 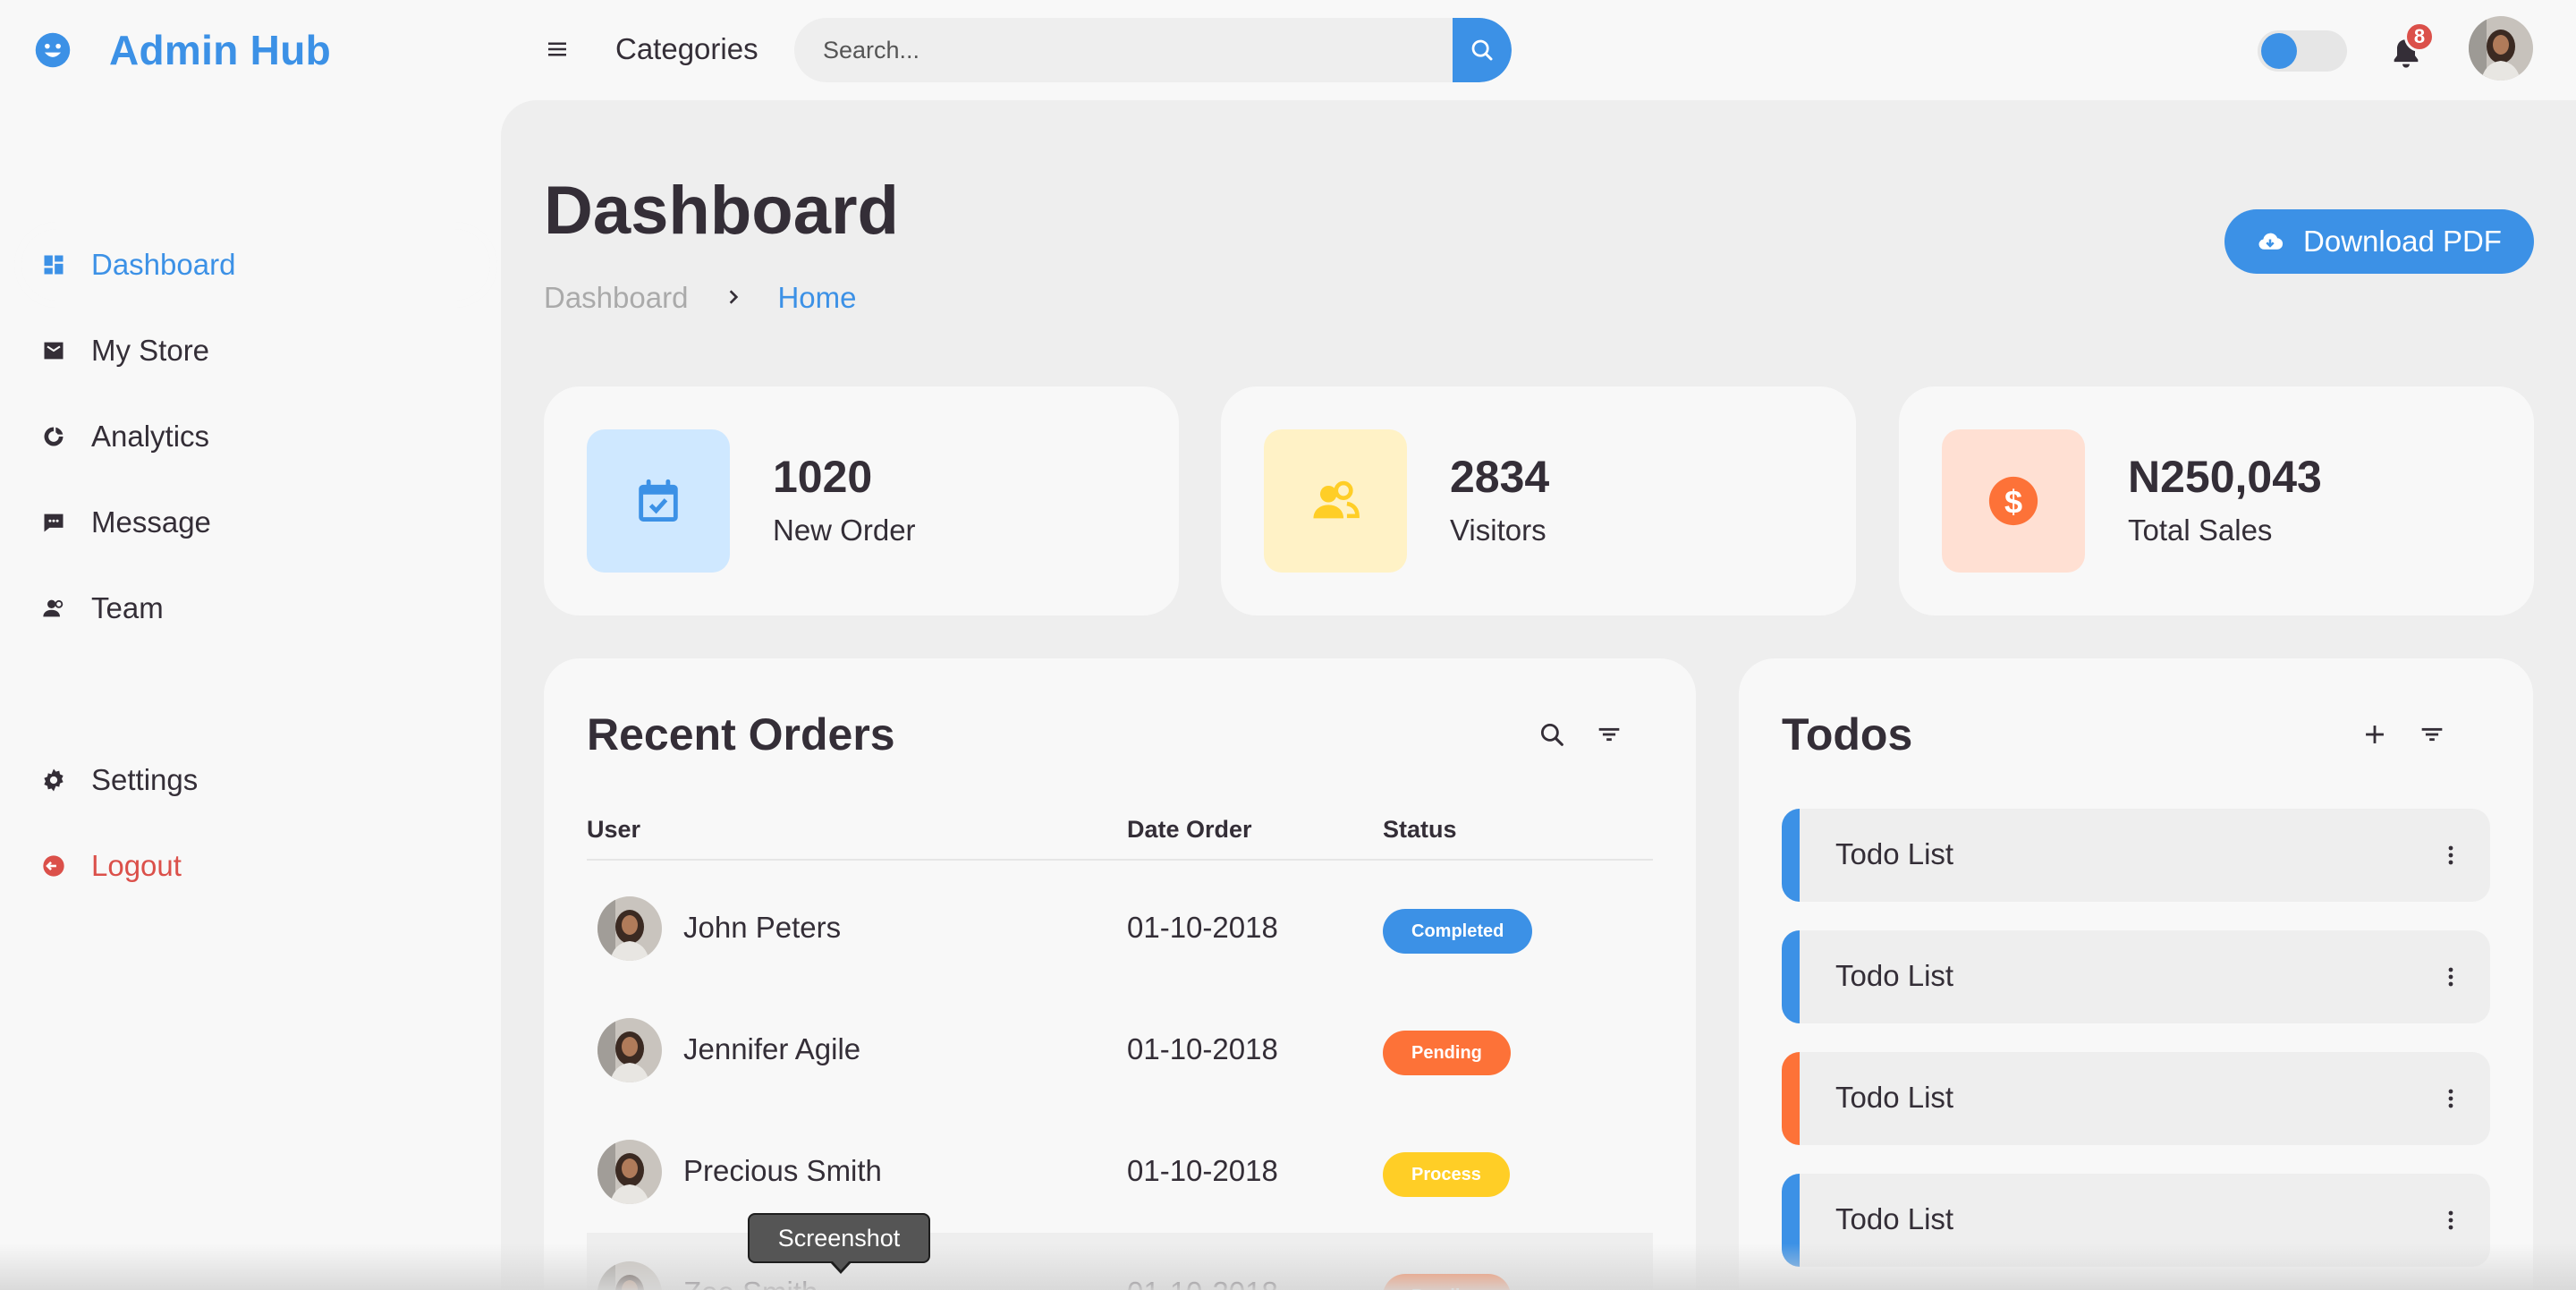 What do you see at coordinates (762, 927) in the screenshot?
I see `order-user-name: John Peters` at bounding box center [762, 927].